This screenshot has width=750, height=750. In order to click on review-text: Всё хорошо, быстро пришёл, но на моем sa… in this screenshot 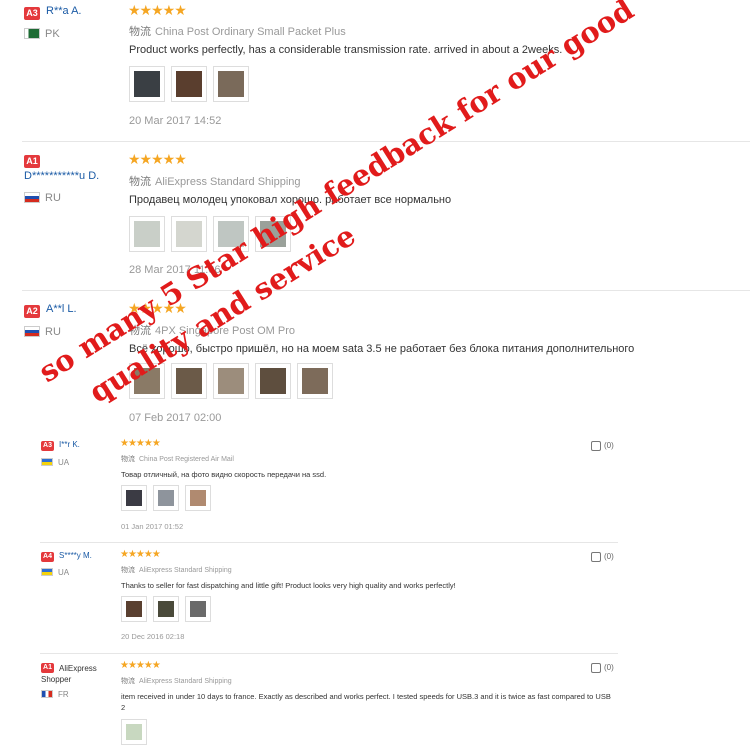, I will do `click(382, 349)`.